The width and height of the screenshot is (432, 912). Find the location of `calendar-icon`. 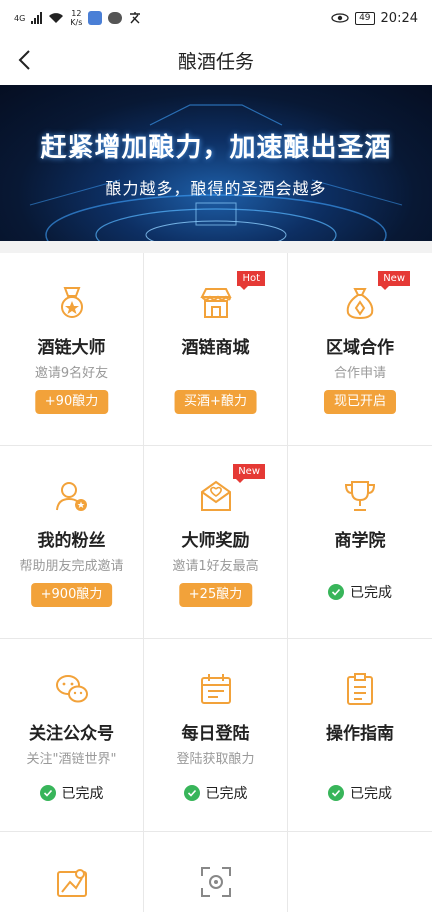

calendar-icon is located at coordinates (215, 689).